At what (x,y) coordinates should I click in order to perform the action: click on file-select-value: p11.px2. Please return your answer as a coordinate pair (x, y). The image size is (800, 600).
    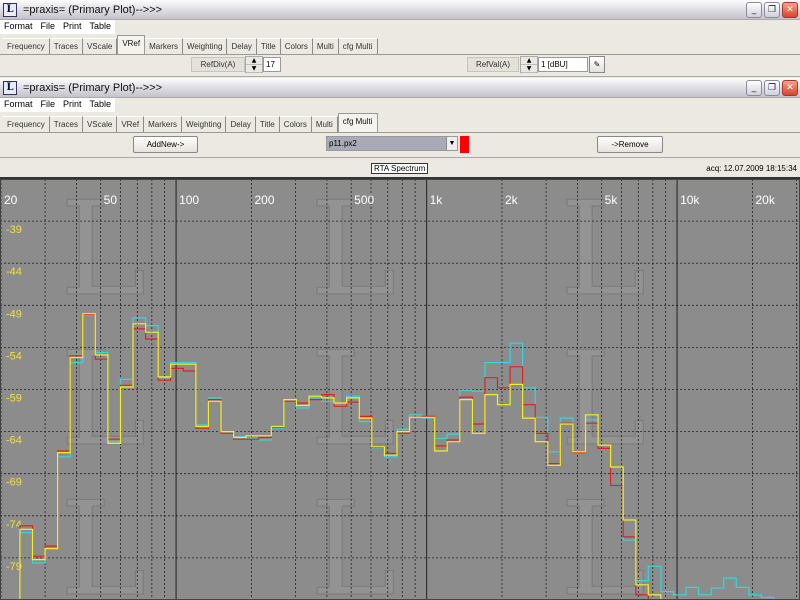
    Looking at the image, I should click on (343, 143).